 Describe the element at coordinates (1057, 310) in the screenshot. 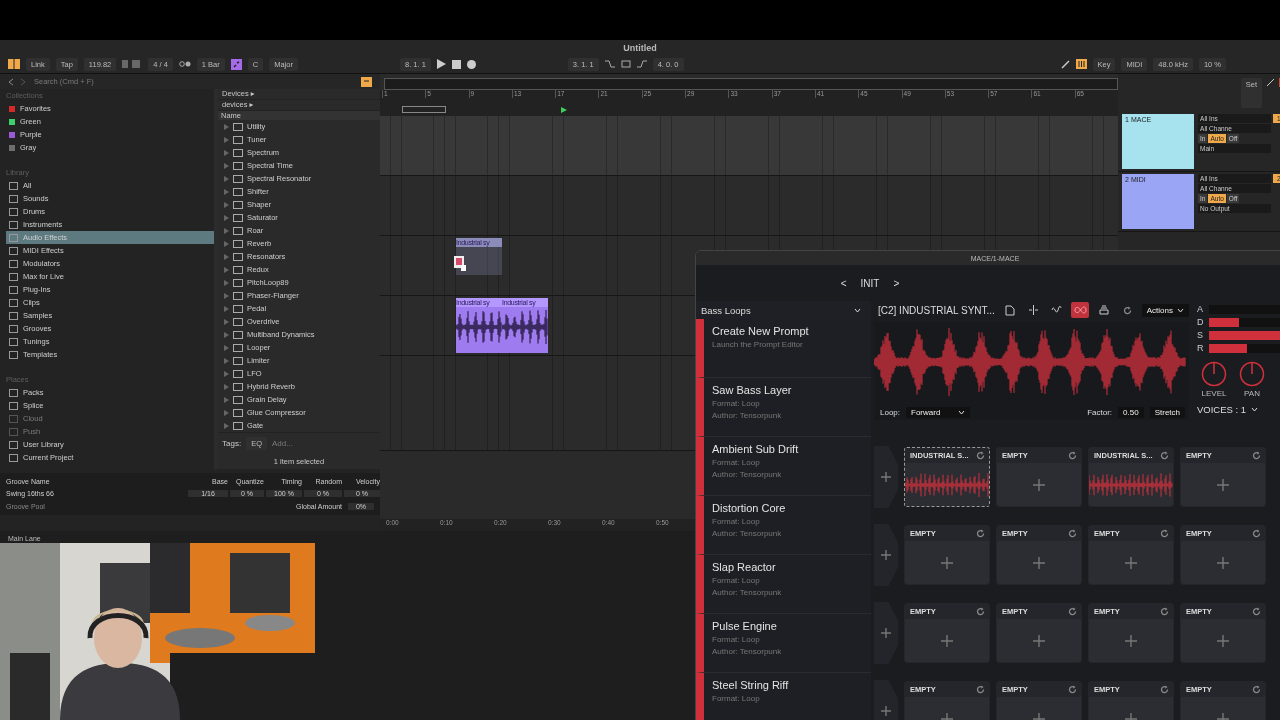

I see `wave-icon` at that location.